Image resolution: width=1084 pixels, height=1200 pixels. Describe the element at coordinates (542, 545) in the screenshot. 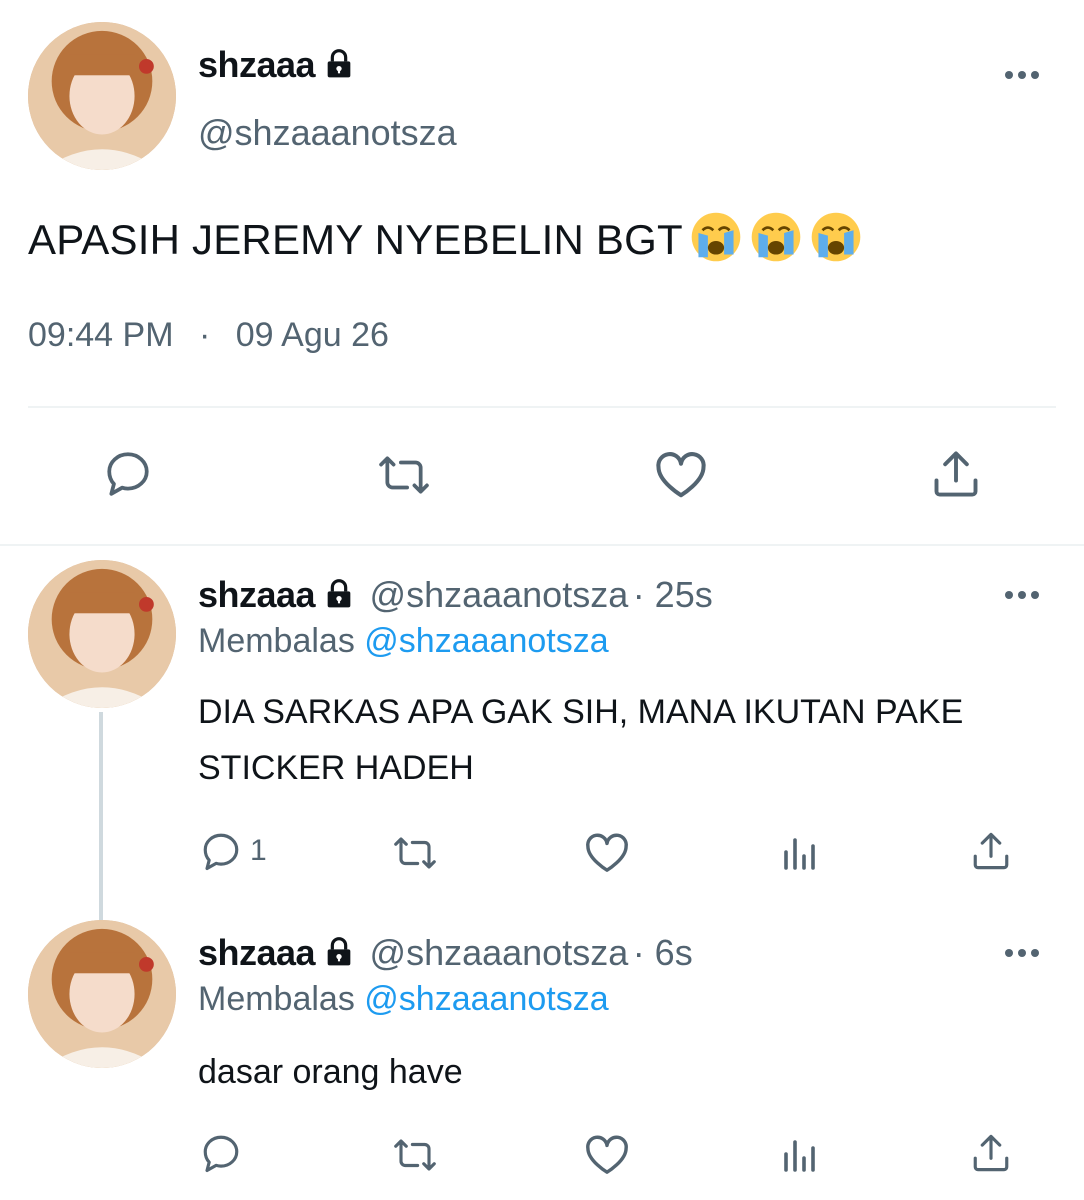

I see `section-divider` at that location.